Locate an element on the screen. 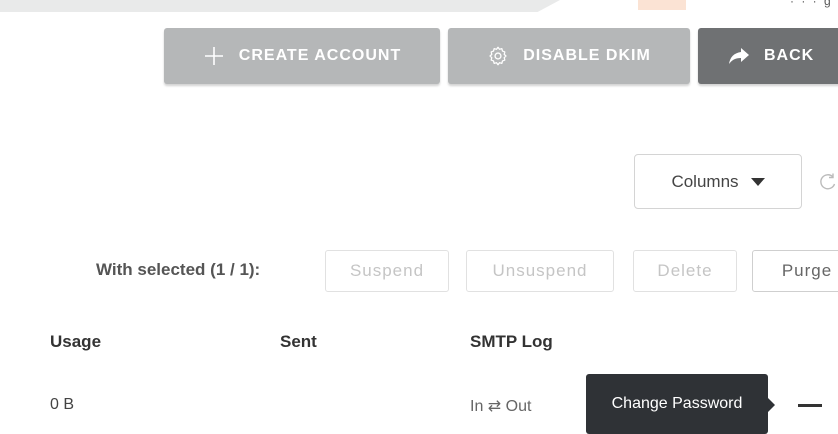  disable-dkim-button: DISABLE DKIM is located at coordinates (569, 56).